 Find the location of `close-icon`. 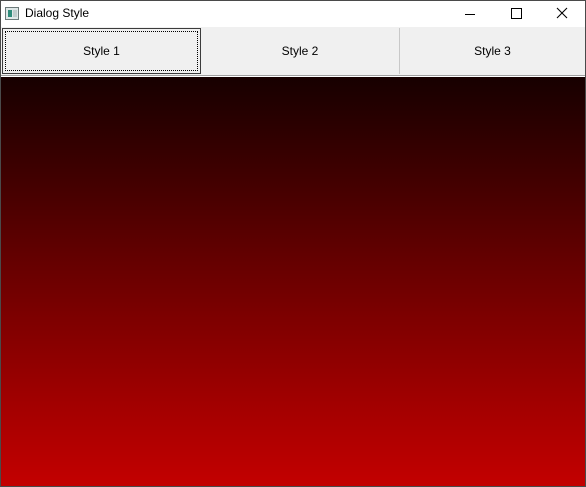

close-icon is located at coordinates (562, 13).